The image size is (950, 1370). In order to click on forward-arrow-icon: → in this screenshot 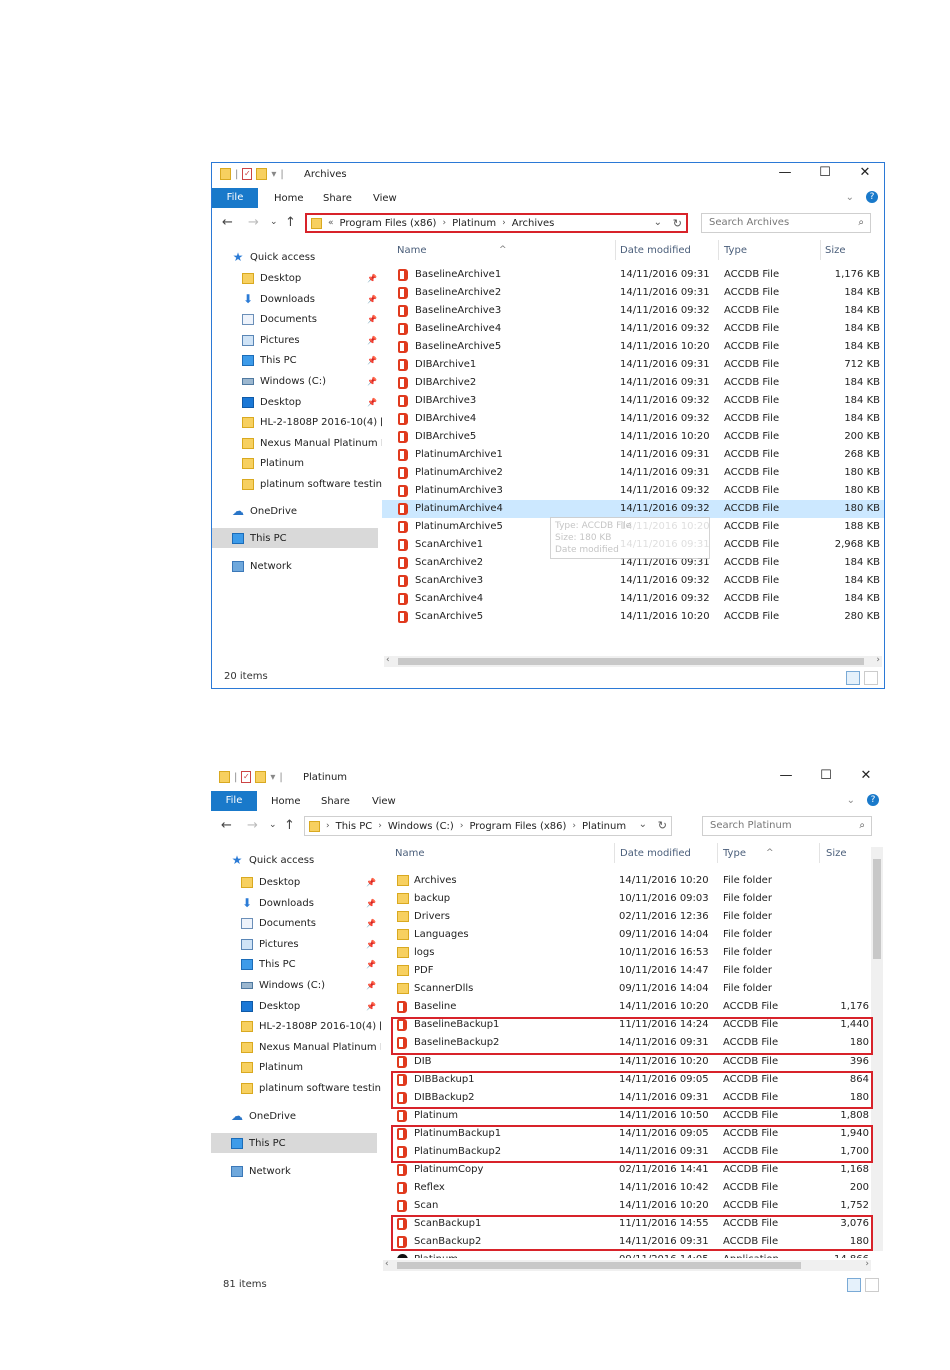, I will do `click(253, 222)`.